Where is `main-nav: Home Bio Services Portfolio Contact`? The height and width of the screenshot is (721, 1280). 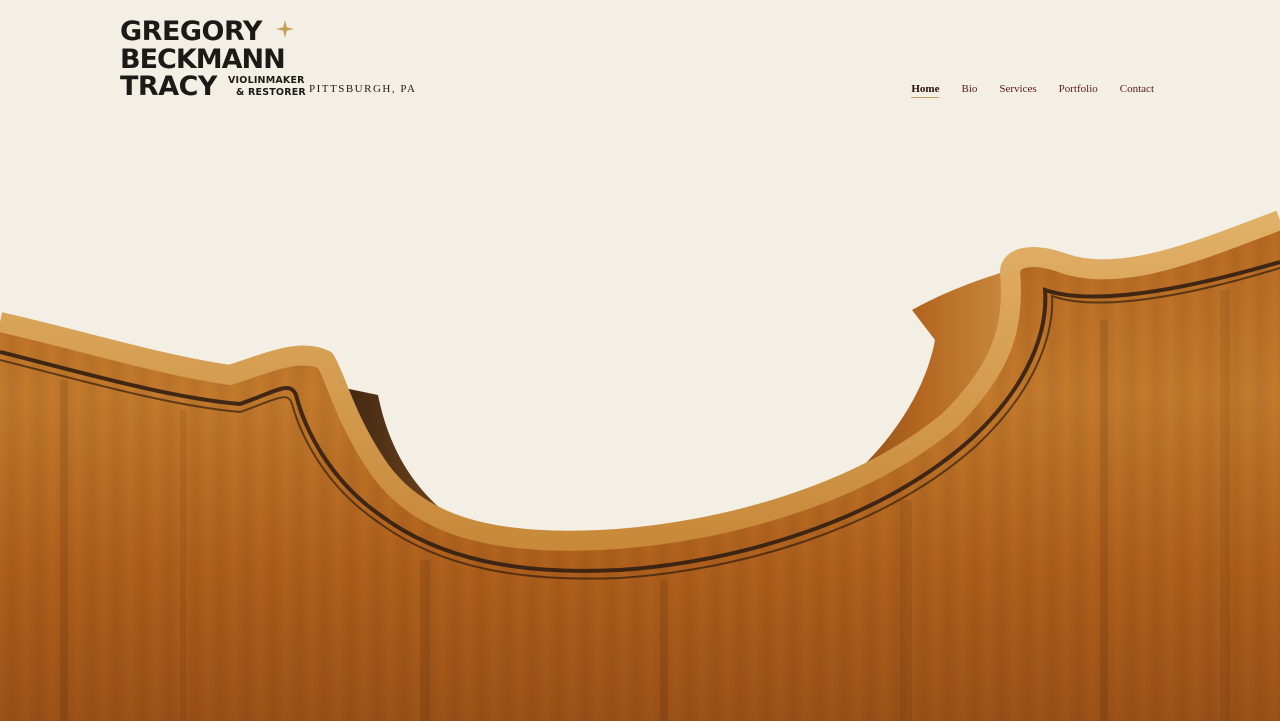
main-nav: Home Bio Services Portfolio Contact is located at coordinates (1032, 90).